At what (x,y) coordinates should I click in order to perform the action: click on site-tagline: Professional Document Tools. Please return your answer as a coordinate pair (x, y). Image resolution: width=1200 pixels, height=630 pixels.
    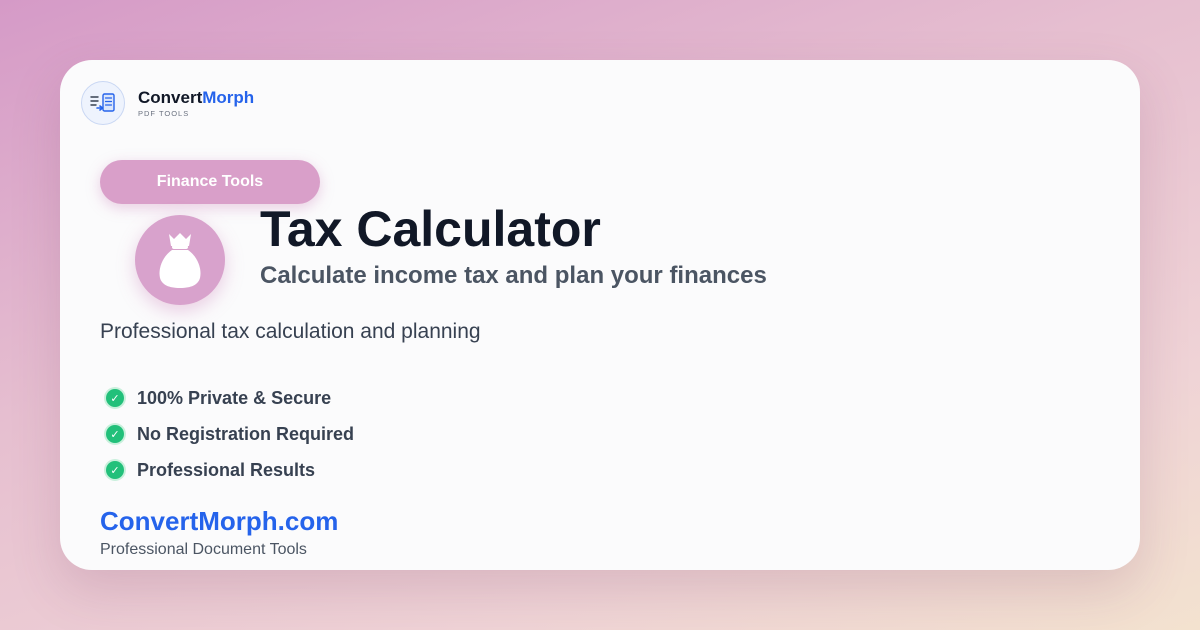
    Looking at the image, I should click on (203, 549).